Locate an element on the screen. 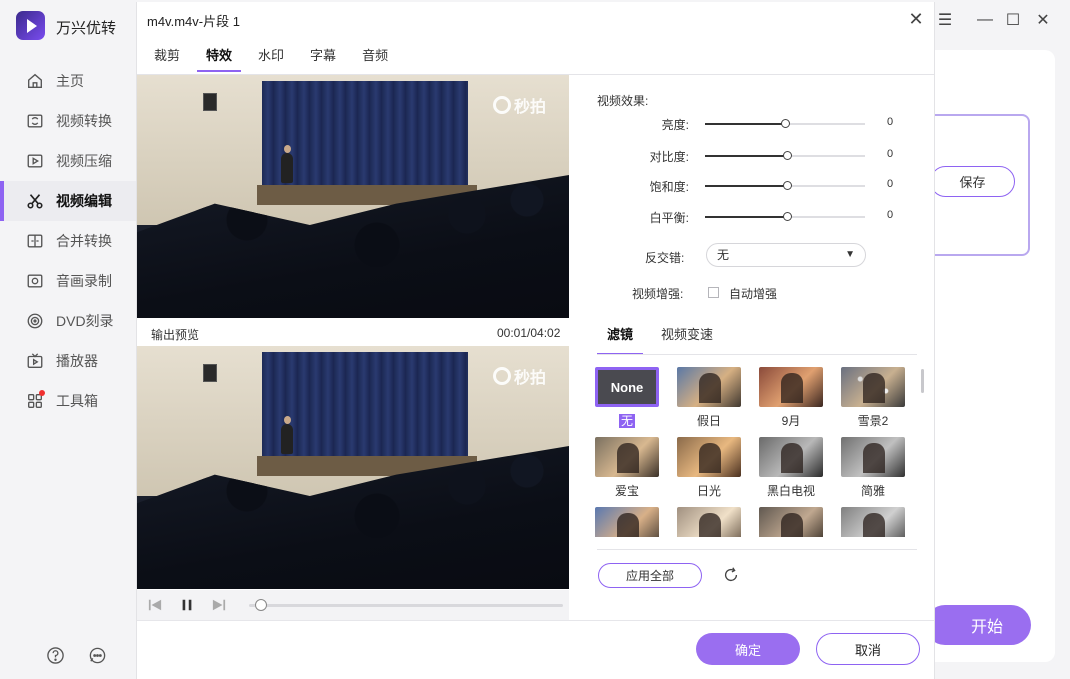  merge-icon is located at coordinates (35, 241).